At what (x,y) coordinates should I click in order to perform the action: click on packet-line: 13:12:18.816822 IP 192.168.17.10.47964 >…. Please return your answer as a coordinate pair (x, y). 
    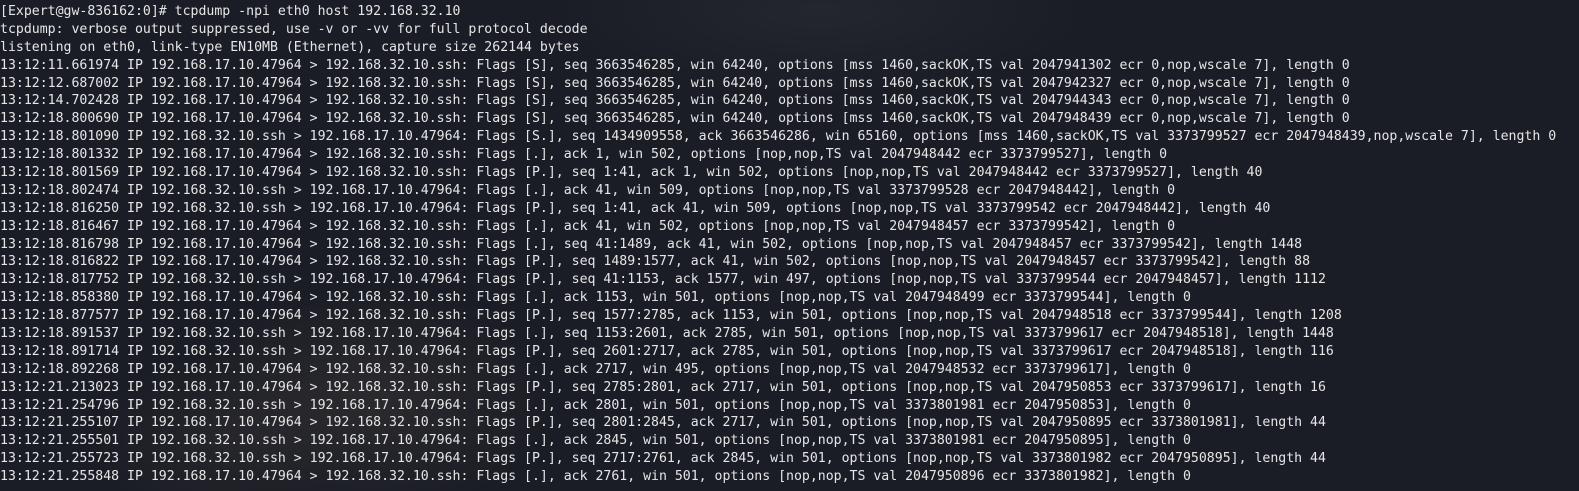
    Looking at the image, I should click on (655, 262).